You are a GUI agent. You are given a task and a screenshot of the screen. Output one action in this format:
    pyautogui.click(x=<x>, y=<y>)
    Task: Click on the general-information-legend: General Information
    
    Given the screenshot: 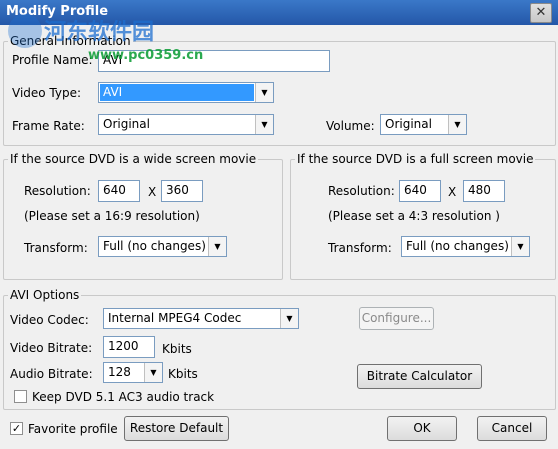 What is the action you would take?
    pyautogui.click(x=70, y=41)
    